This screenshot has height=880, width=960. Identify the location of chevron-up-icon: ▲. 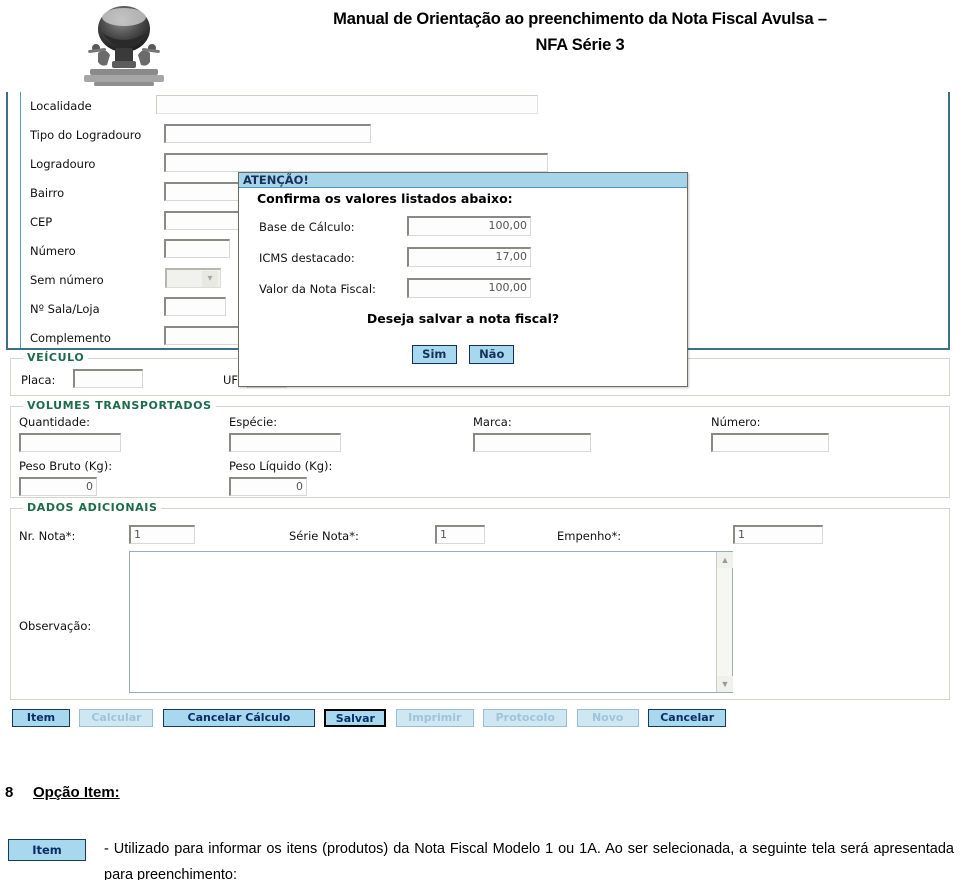
(725, 560).